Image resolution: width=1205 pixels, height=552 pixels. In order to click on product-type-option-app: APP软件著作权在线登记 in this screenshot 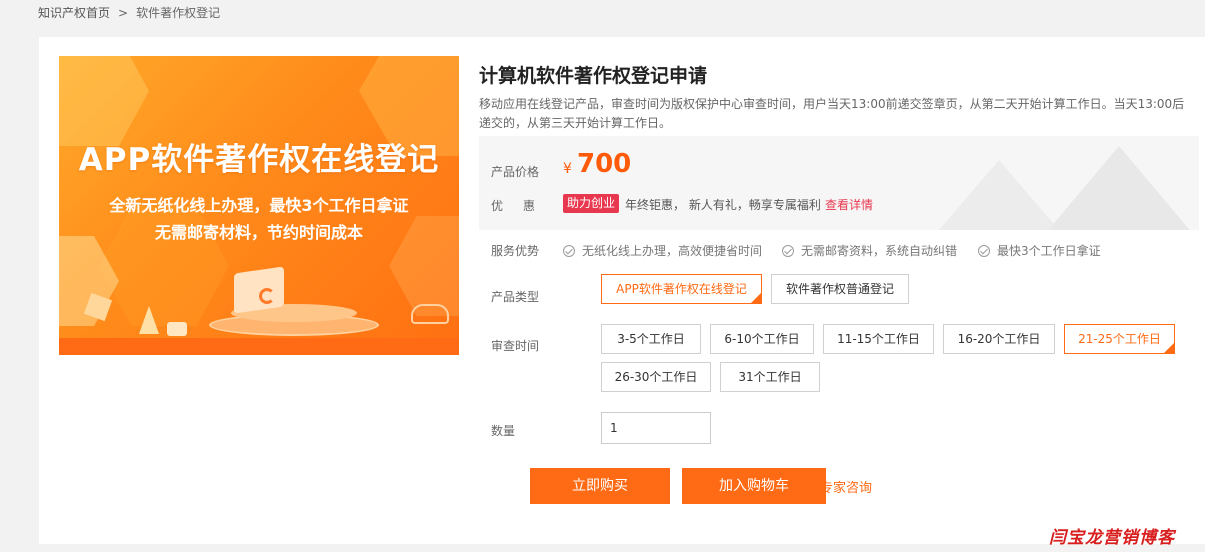, I will do `click(681, 289)`.